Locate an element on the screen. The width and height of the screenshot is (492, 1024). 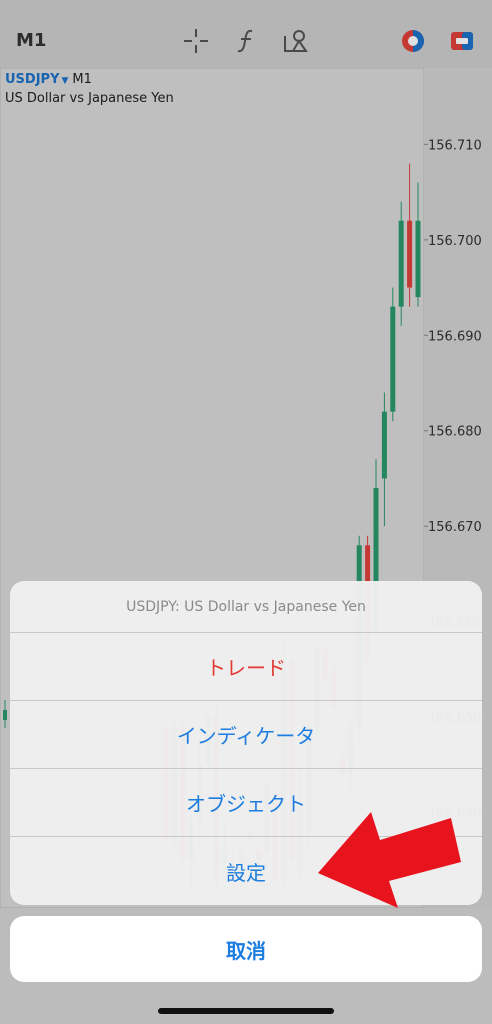
indicators-option: インディケータ is located at coordinates (246, 735).